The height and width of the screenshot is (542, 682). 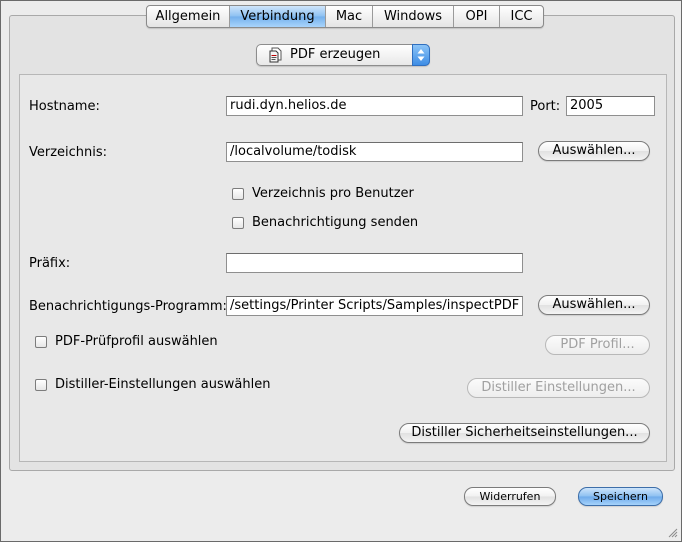 I want to click on send-notification-checkbox-row: Benachrichtigung senden, so click(x=325, y=222).